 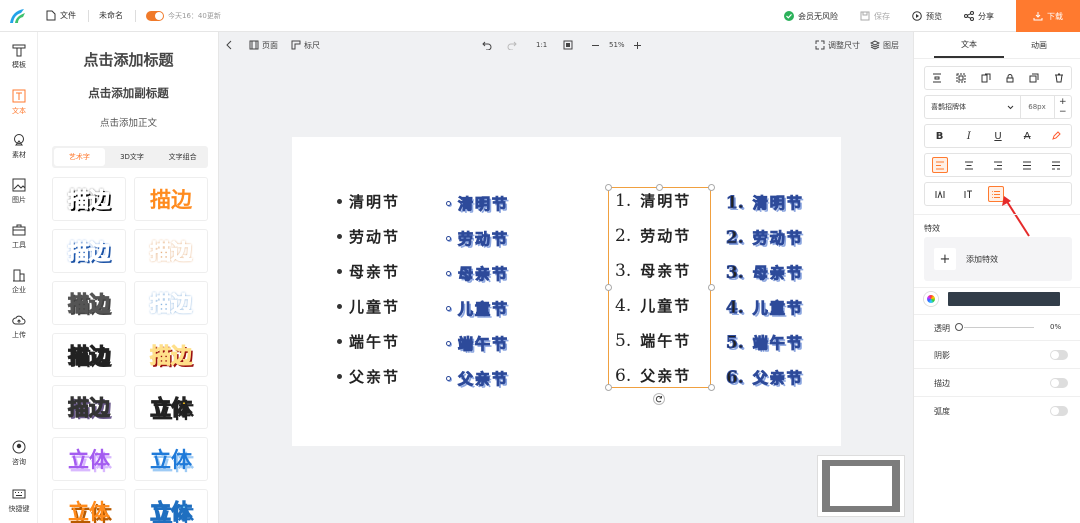 What do you see at coordinates (940, 194) in the screenshot?
I see `letter-spacing-button` at bounding box center [940, 194].